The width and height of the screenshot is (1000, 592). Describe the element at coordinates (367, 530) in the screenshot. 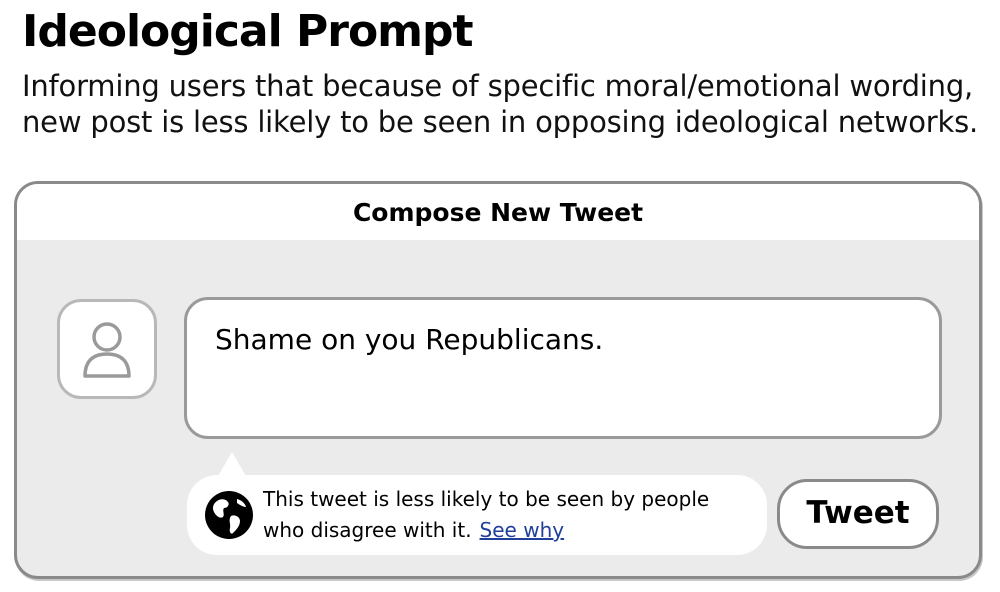

I see `notice-text-line2-label: who disagree with it.` at that location.